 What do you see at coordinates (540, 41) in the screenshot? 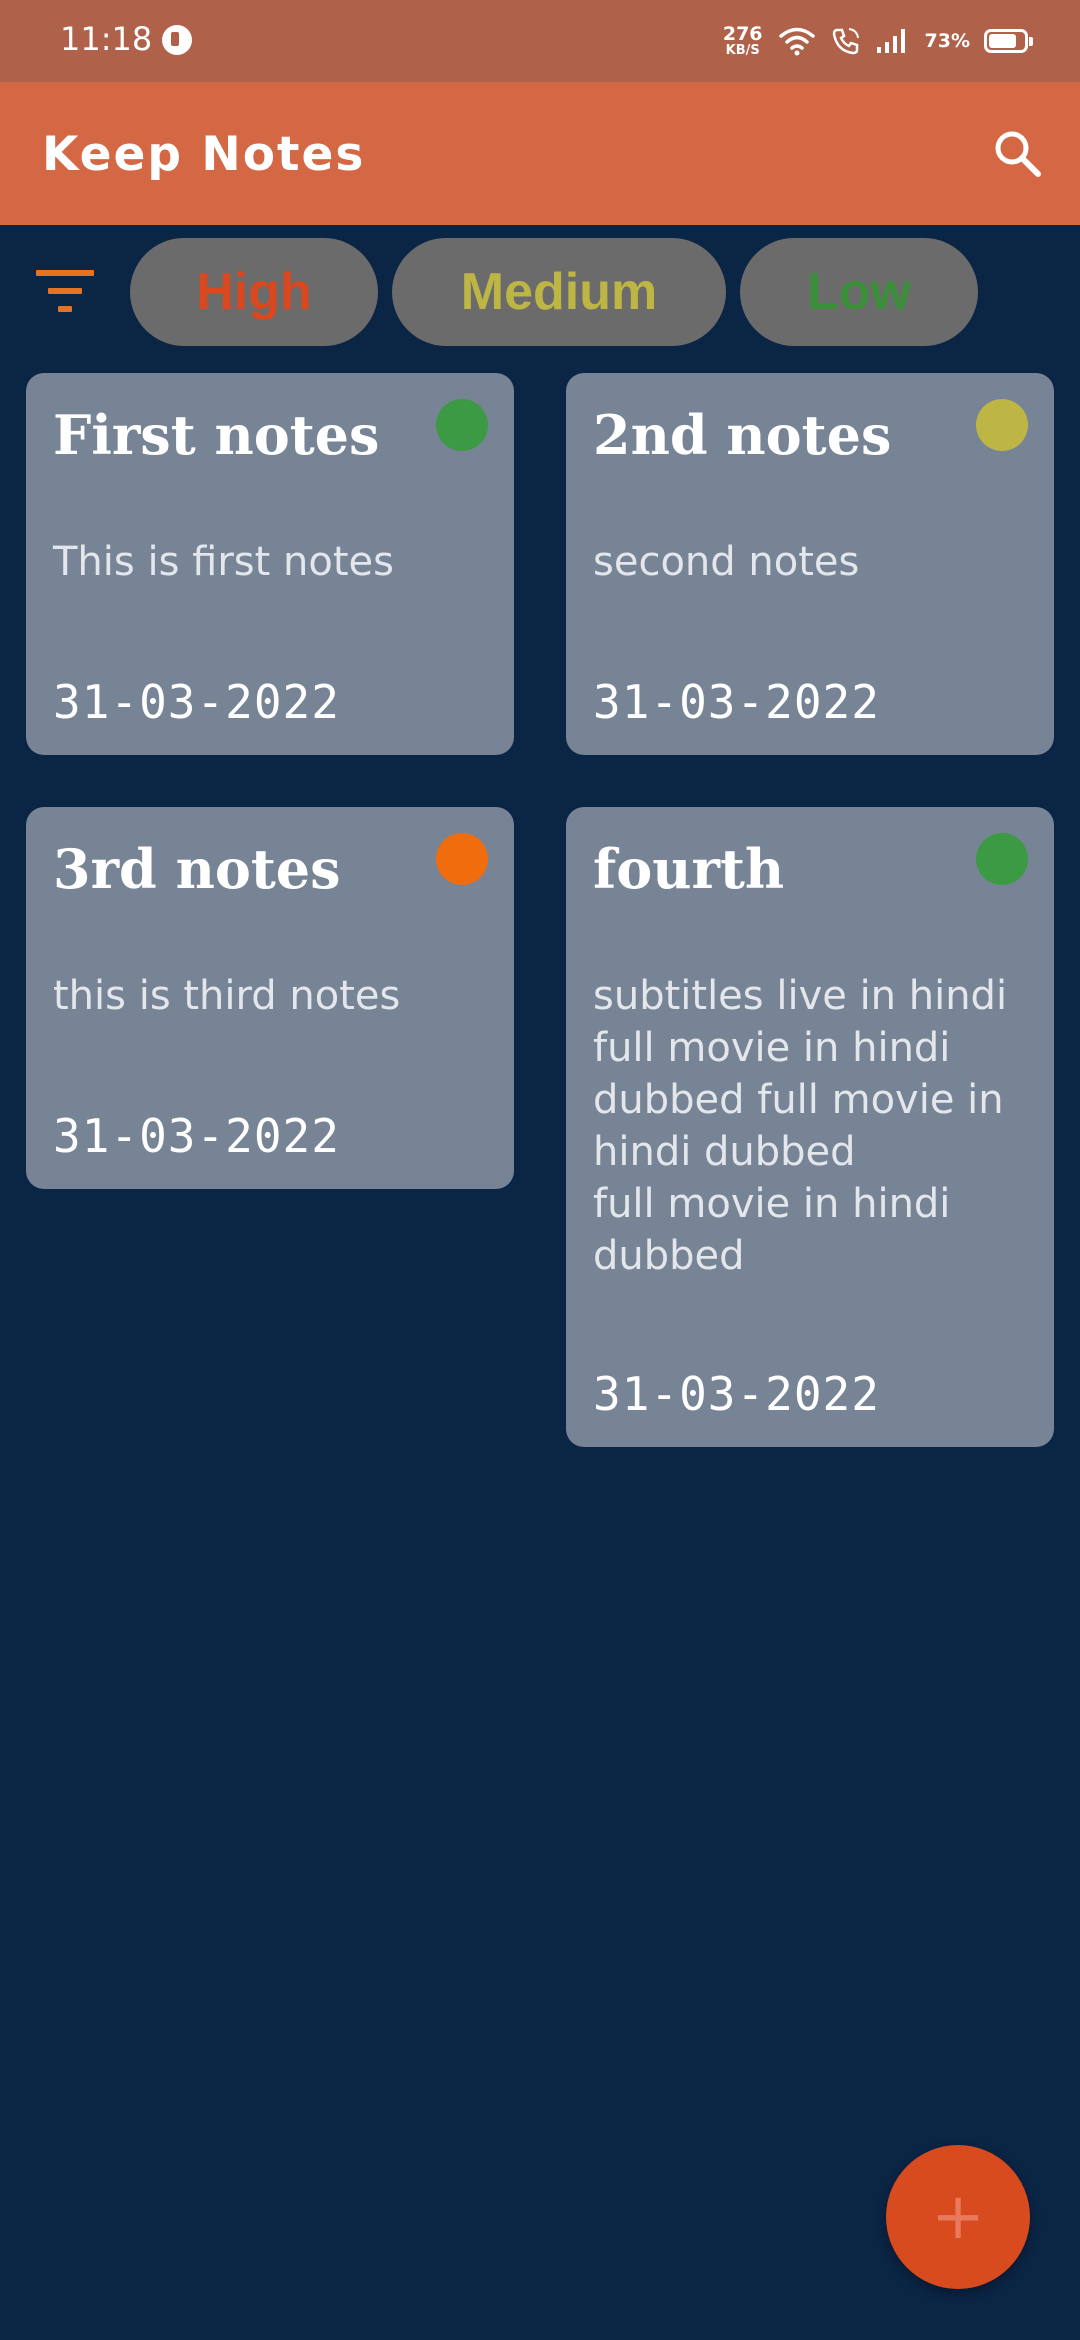
I see `status-bar: 11:18 276 KB/S 73%` at bounding box center [540, 41].